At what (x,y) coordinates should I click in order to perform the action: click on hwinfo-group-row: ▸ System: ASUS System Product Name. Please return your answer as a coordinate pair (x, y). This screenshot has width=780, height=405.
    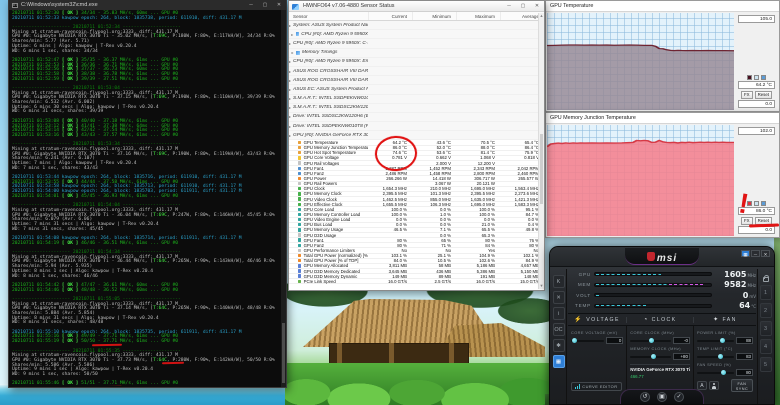
    Looking at the image, I should click on (416, 26).